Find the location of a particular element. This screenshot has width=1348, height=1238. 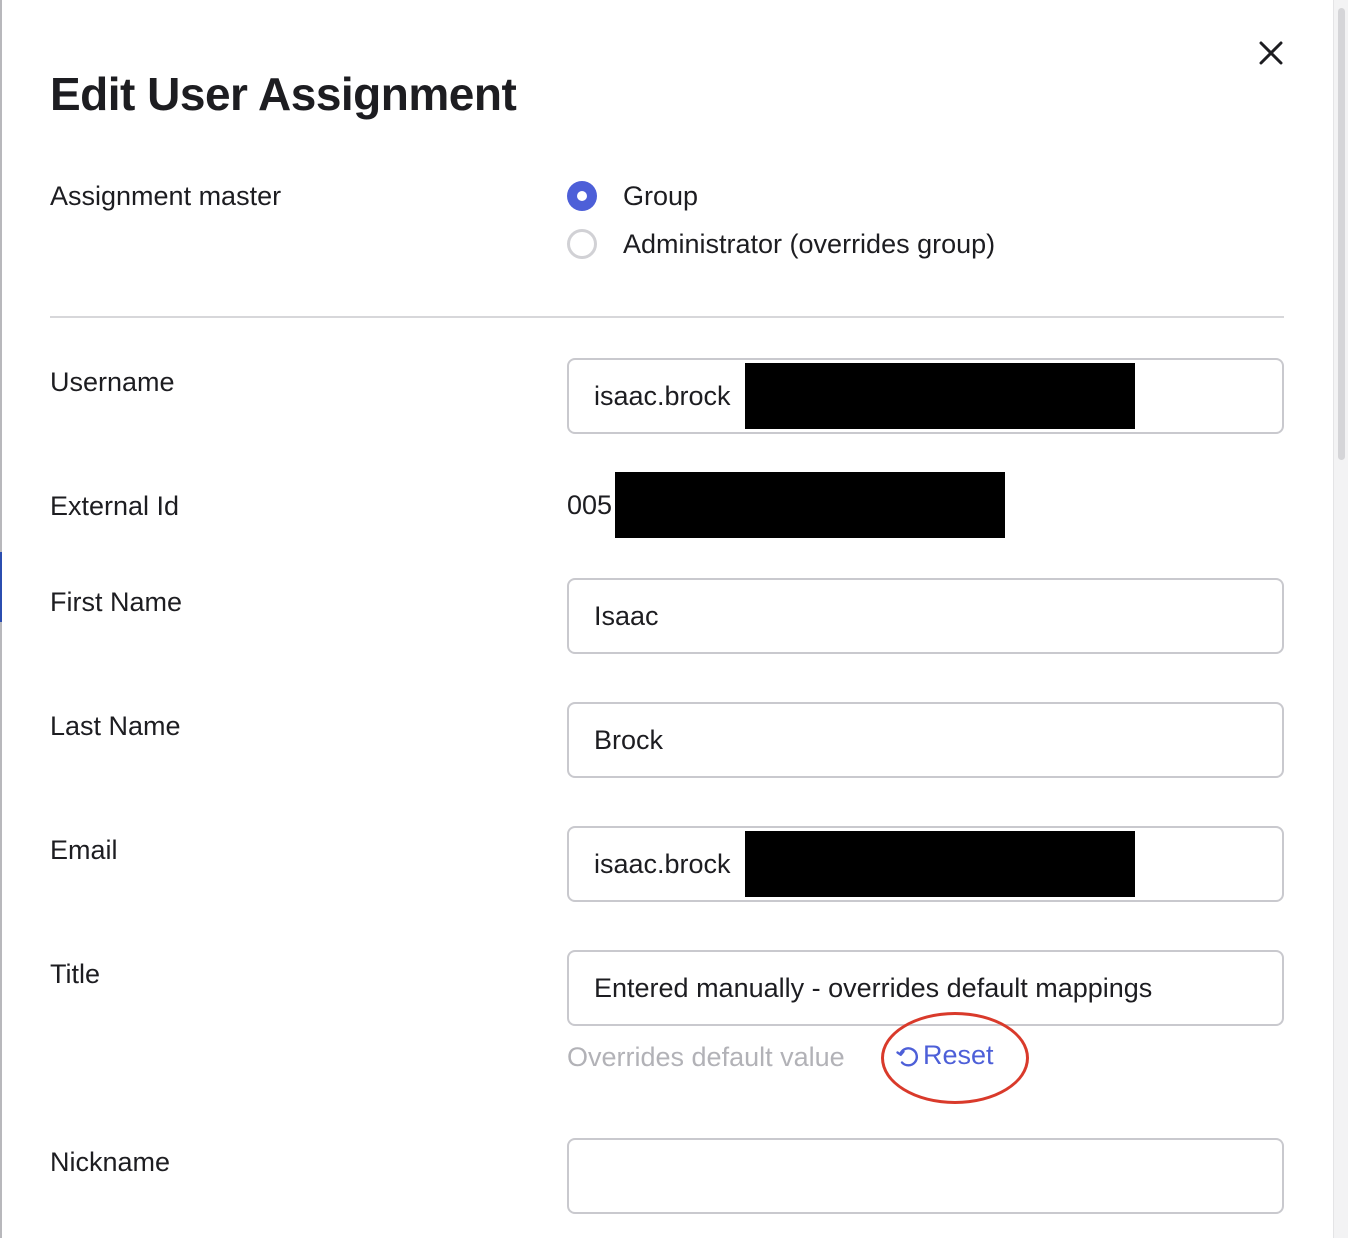

radio-button-unselected is located at coordinates (582, 244).